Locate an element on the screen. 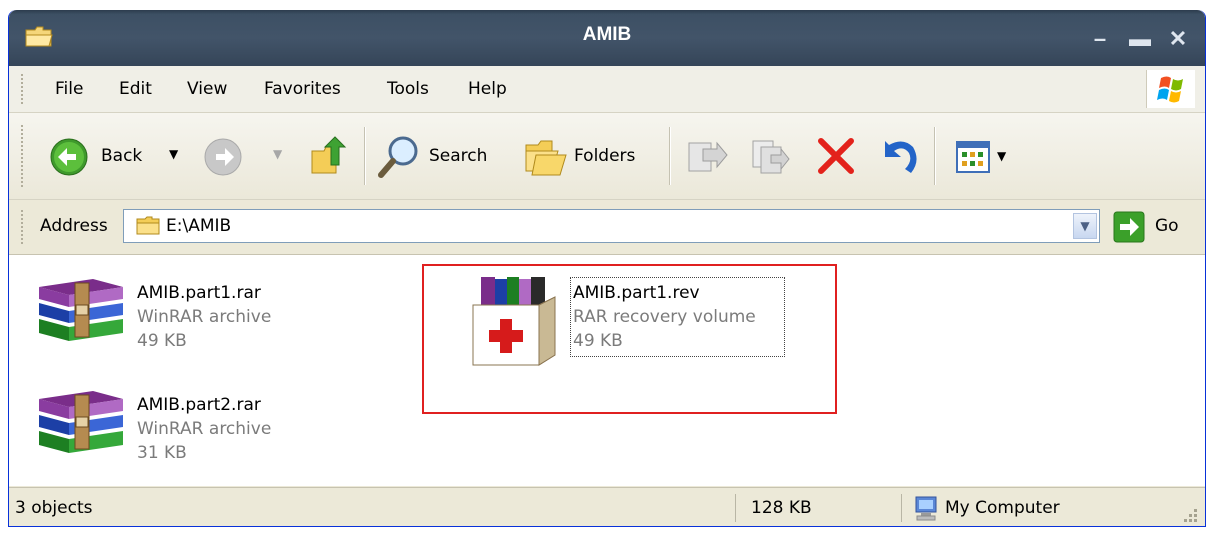  my-computer-icon is located at coordinates (926, 508).